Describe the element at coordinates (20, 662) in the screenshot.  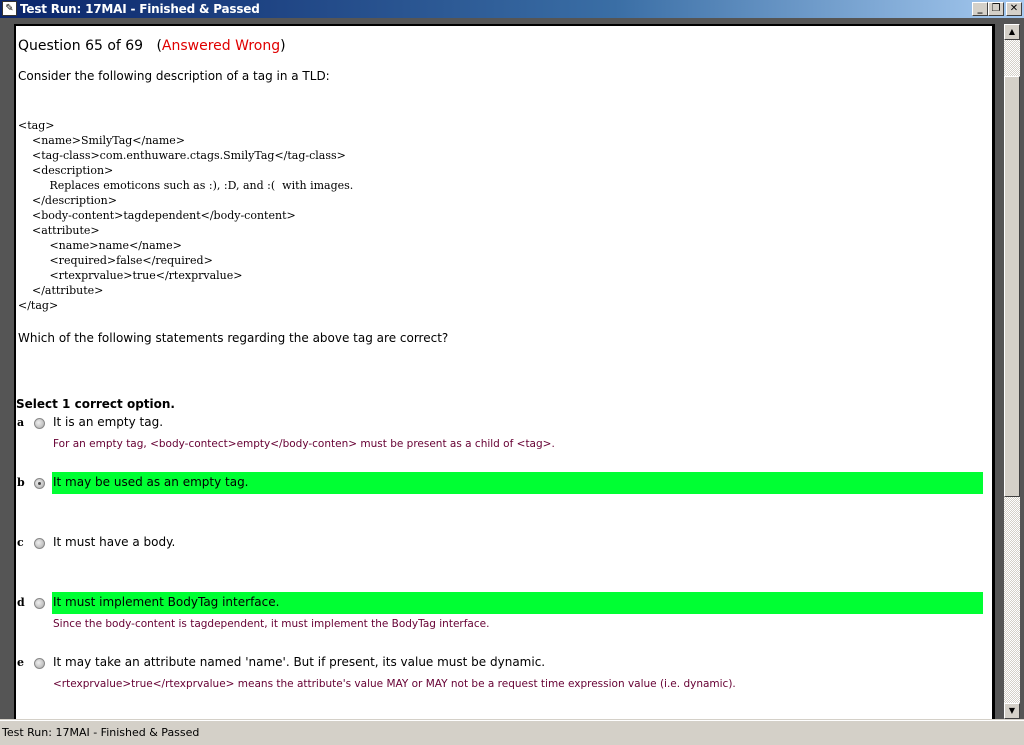
I see `option-letter: e` at that location.